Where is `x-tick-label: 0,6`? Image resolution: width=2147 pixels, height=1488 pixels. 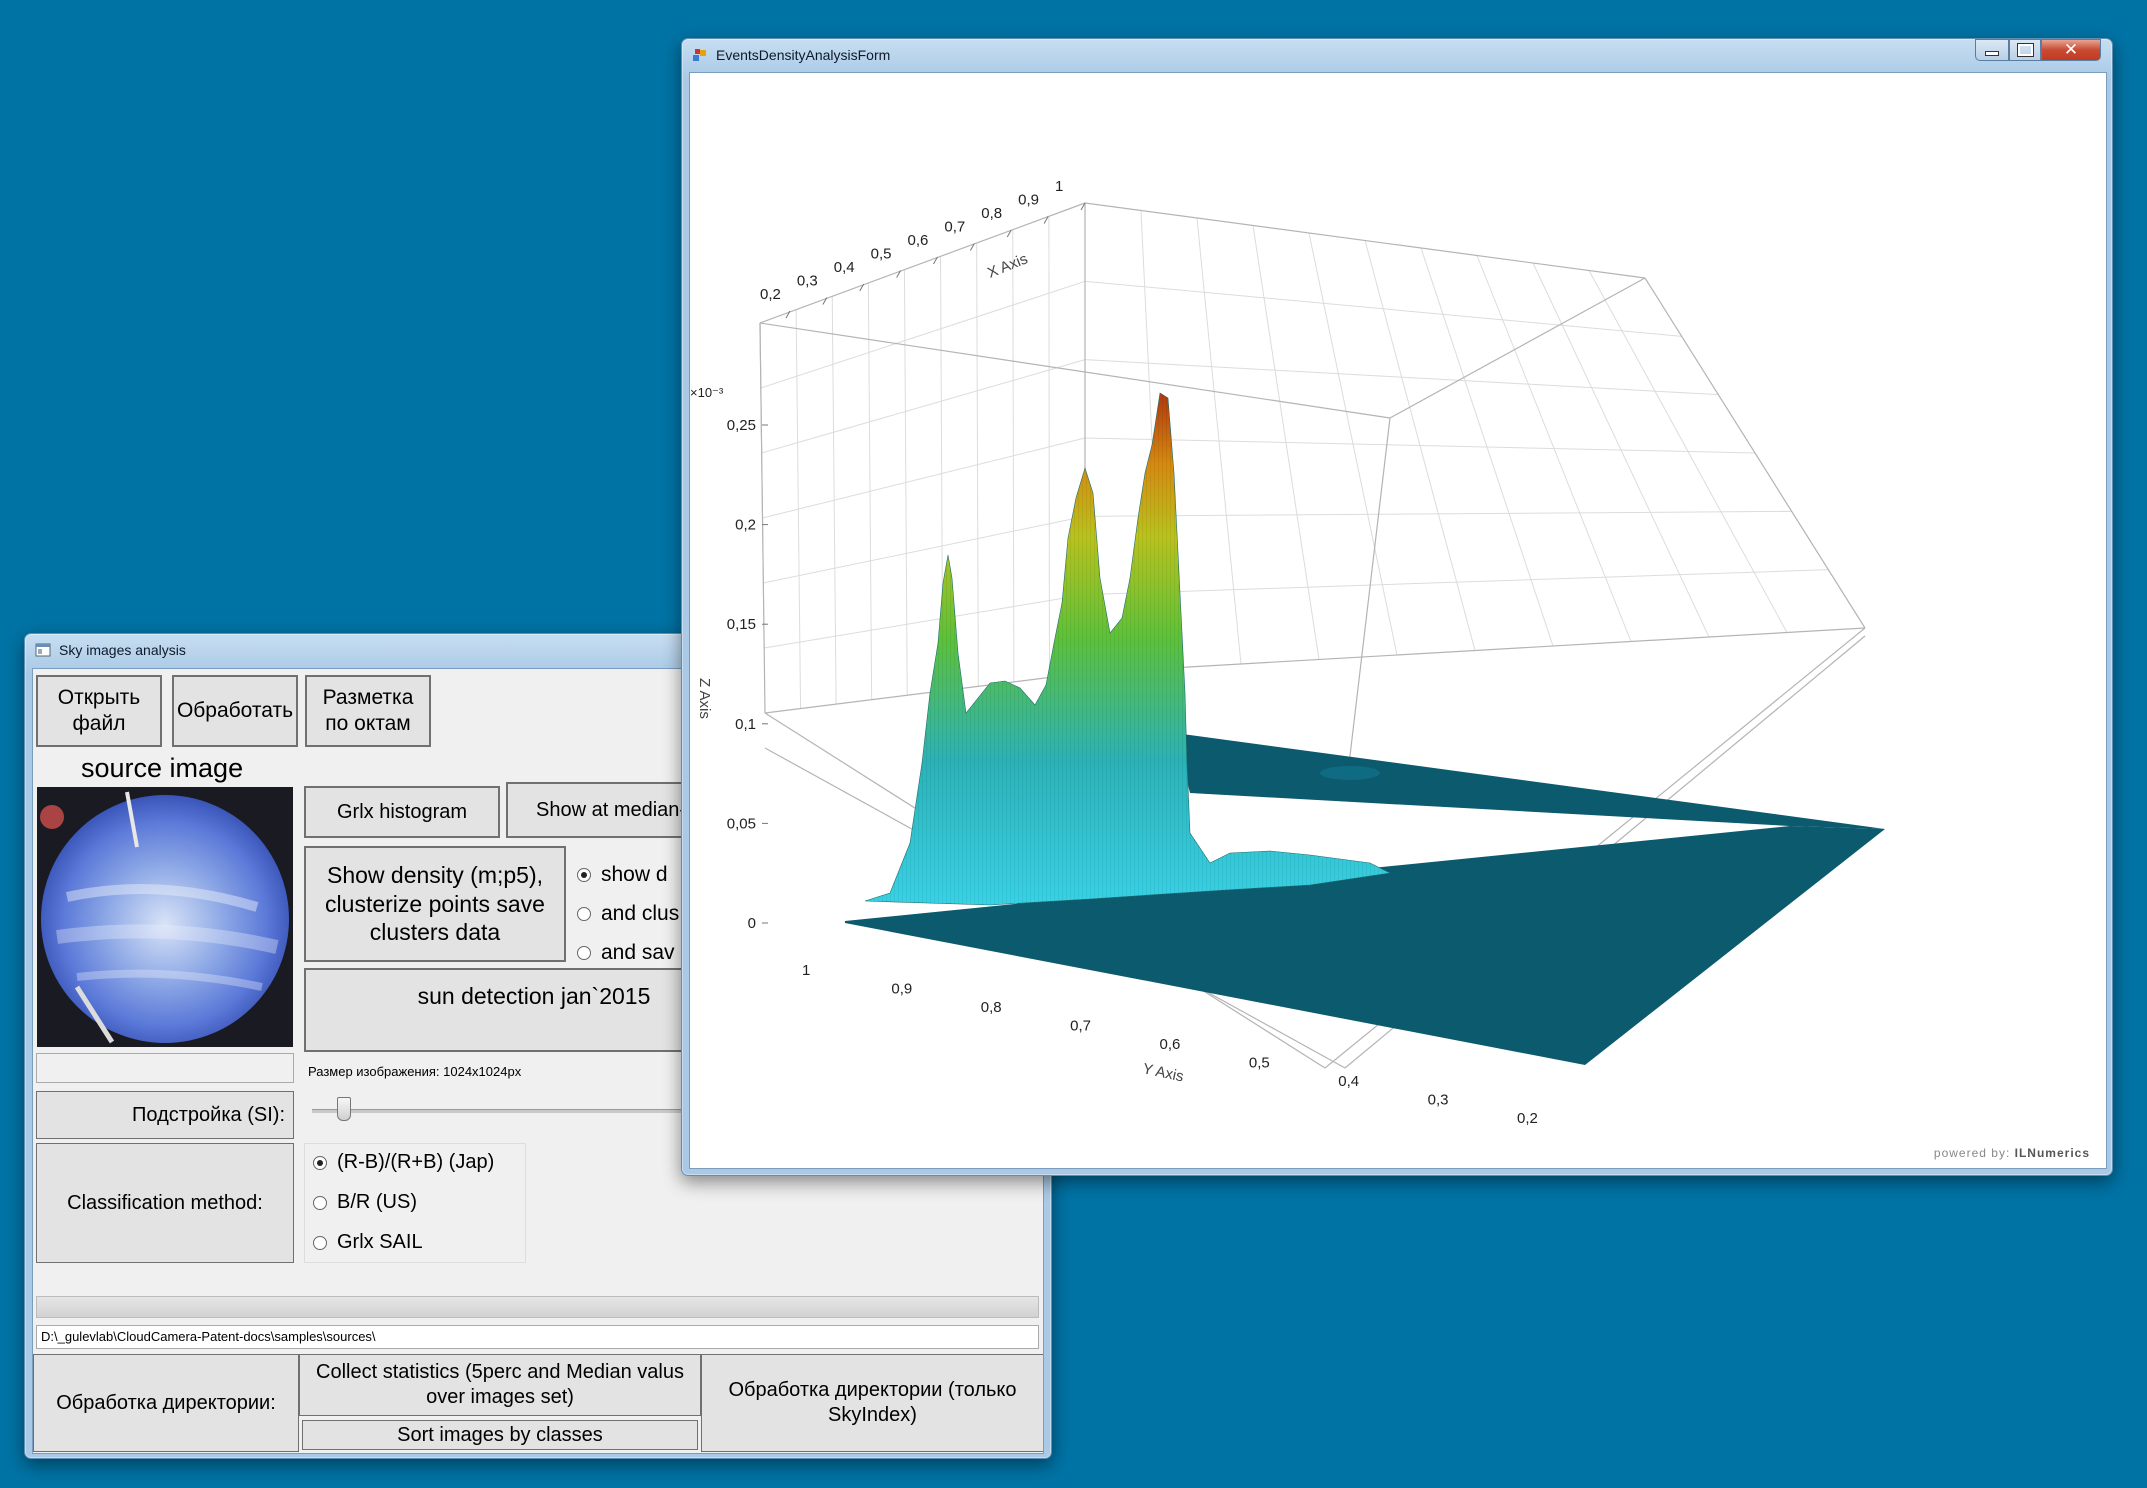
x-tick-label: 0,6 is located at coordinates (918, 240).